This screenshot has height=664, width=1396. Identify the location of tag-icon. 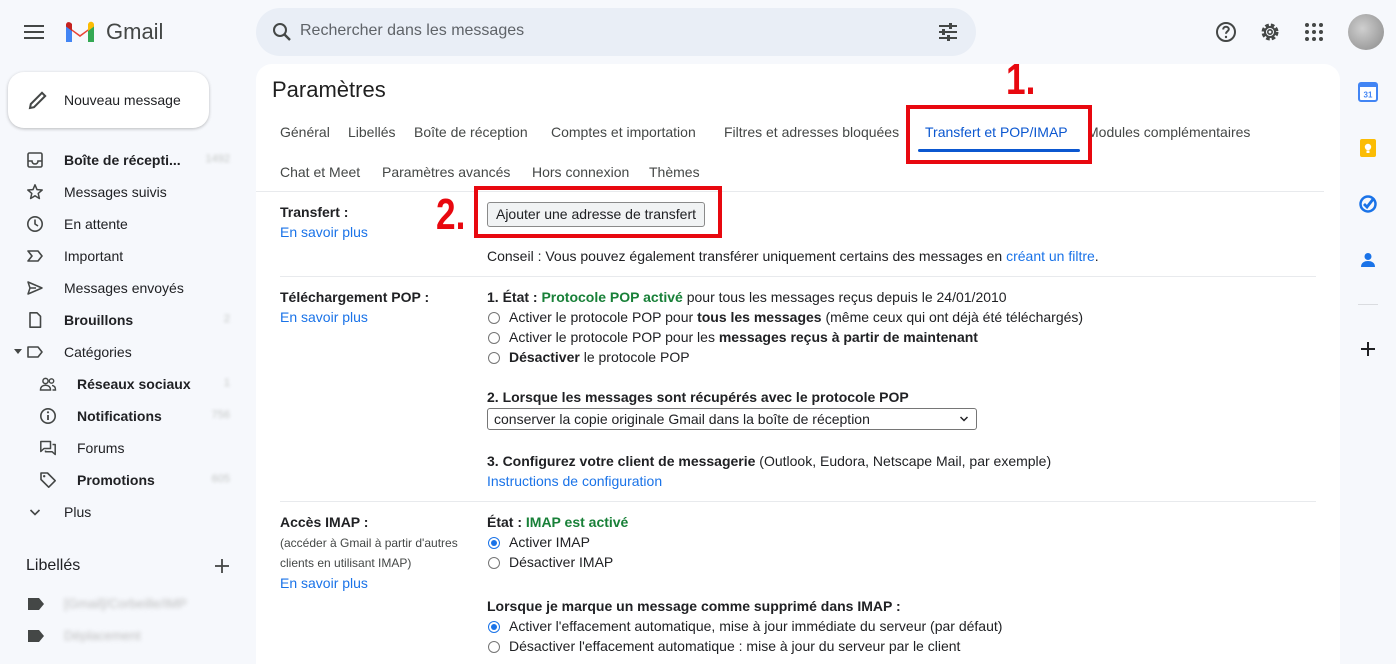
(48, 480).